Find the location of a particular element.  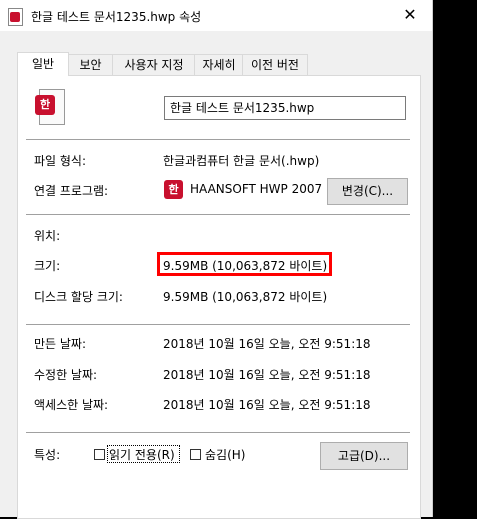

tab-custom: 사용자 지정 is located at coordinates (154, 64).